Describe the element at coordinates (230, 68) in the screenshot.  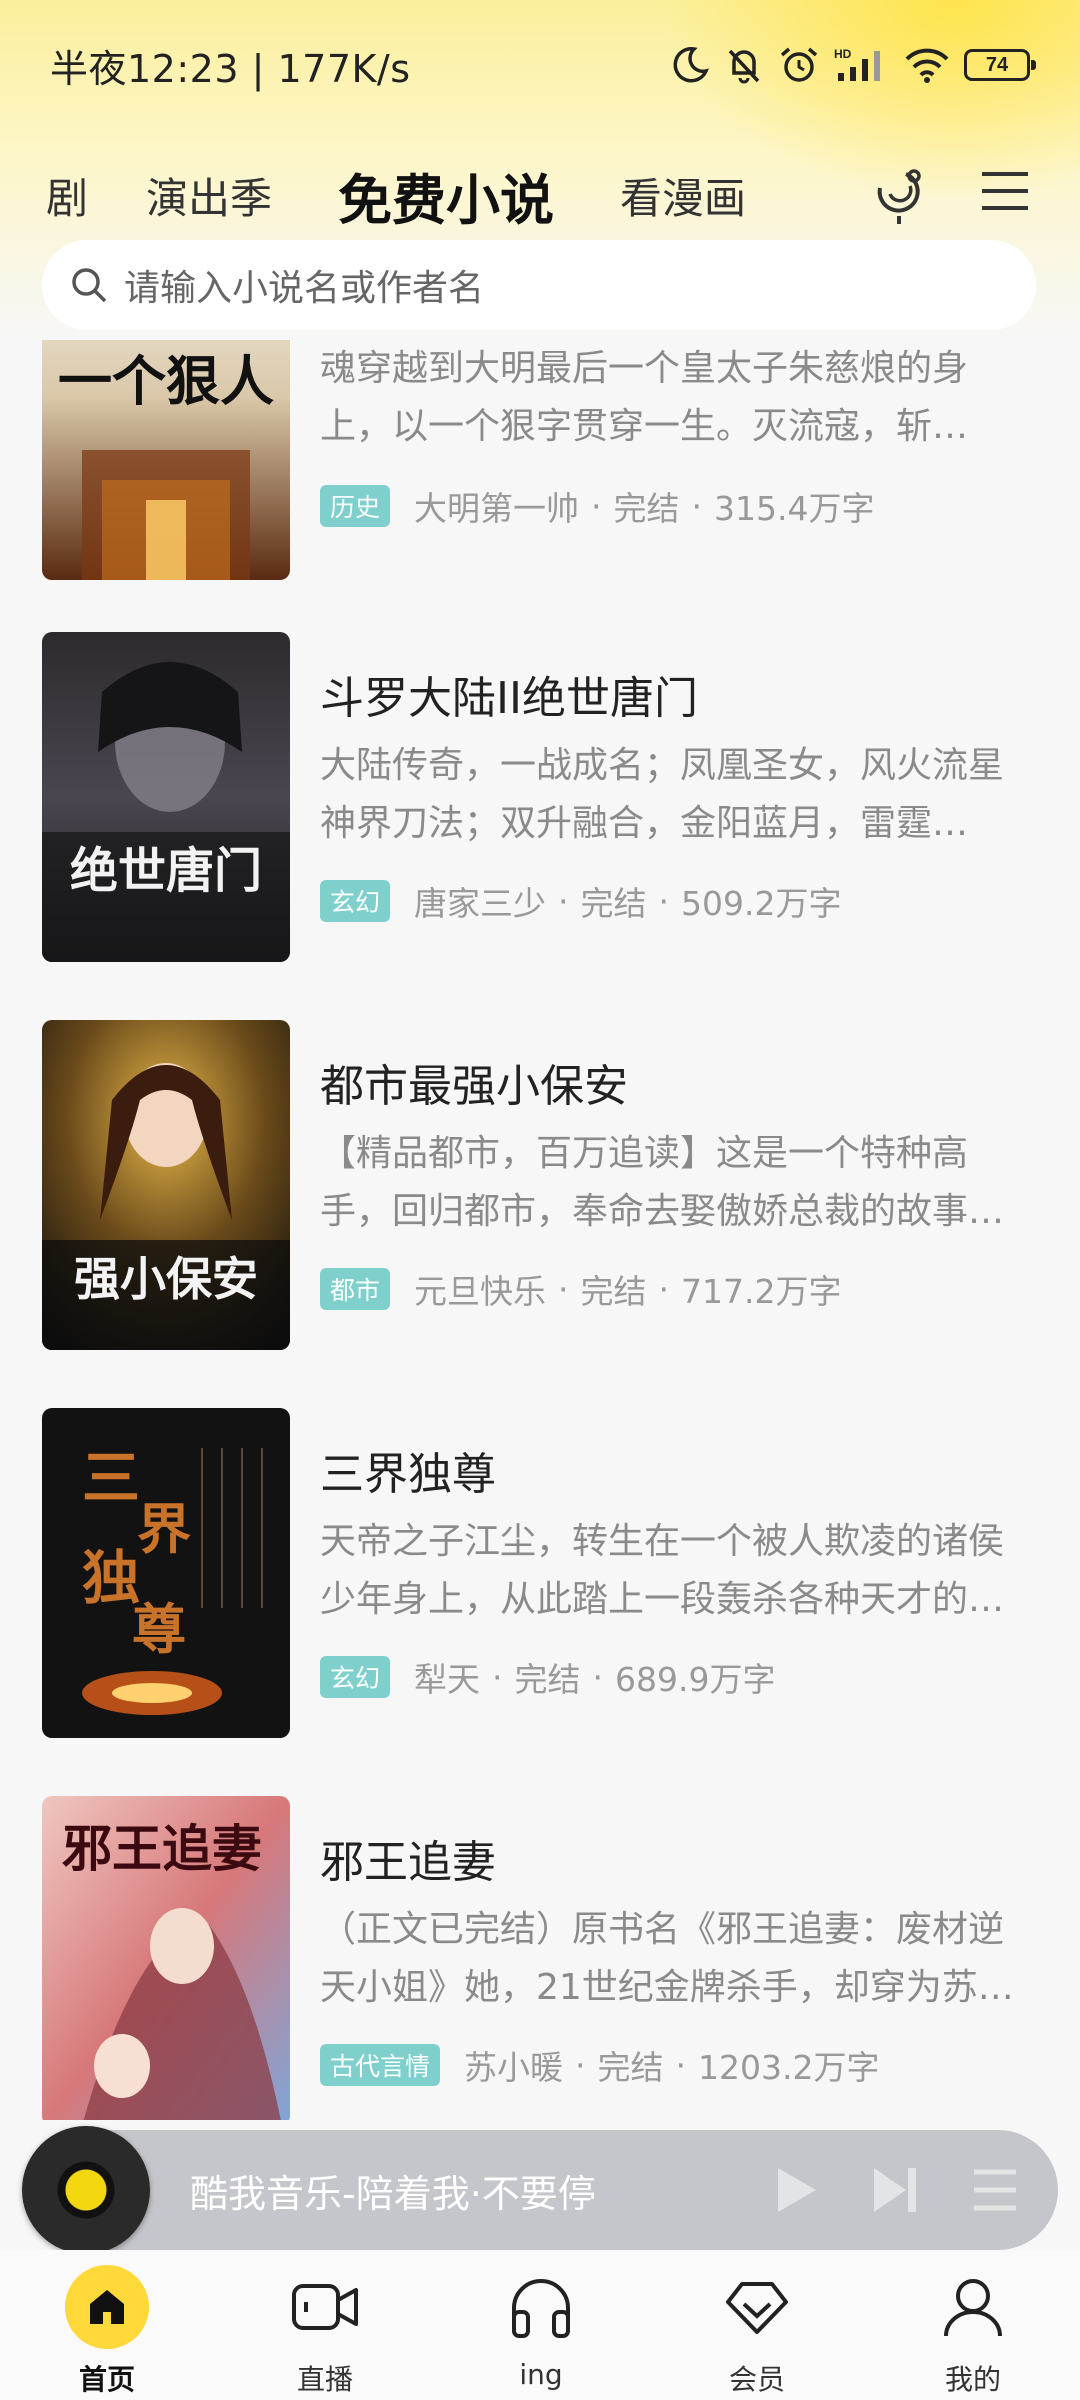
I see `status-time: 半夜12:23 | 177K/s` at that location.